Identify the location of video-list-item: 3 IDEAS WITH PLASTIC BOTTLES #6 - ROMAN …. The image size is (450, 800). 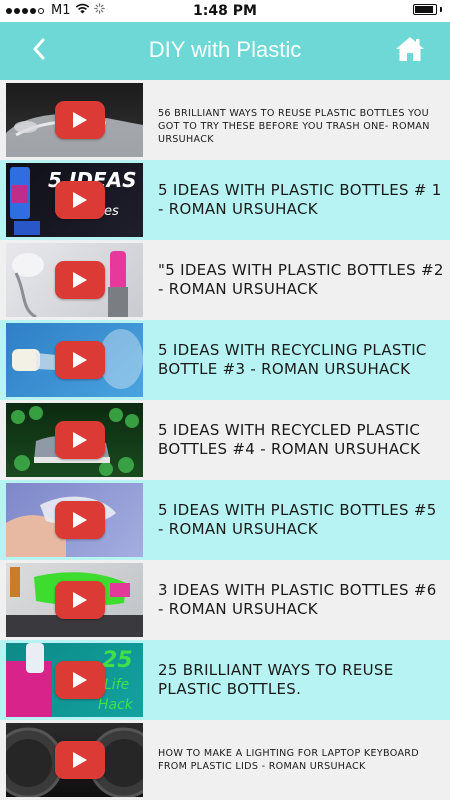
(225, 600).